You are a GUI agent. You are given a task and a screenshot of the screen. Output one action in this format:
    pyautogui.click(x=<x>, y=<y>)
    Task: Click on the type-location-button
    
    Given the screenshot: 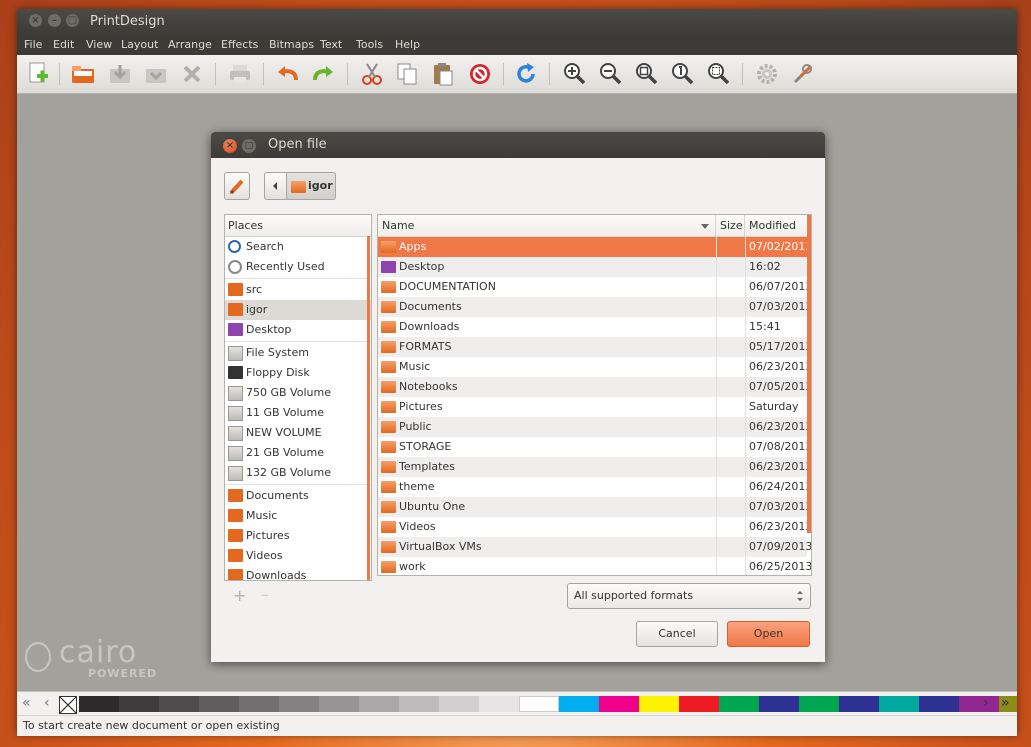 What is the action you would take?
    pyautogui.click(x=237, y=186)
    